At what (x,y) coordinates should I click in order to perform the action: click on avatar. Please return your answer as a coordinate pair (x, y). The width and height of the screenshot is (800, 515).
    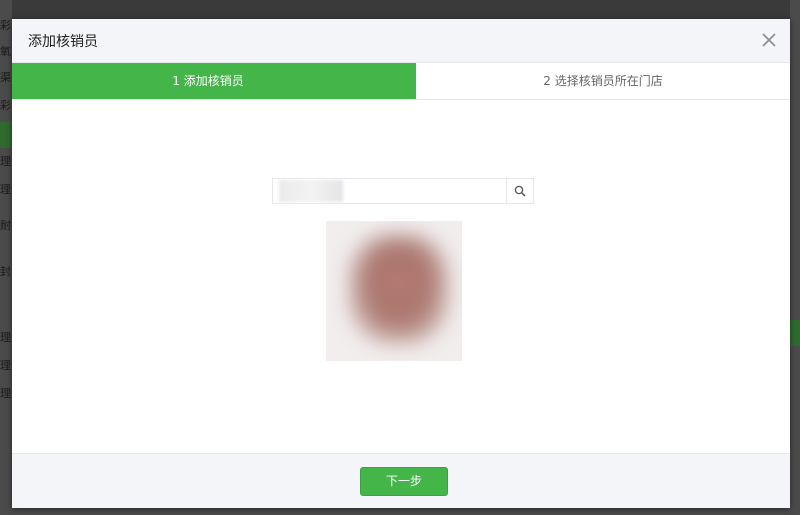
    Looking at the image, I should click on (394, 291).